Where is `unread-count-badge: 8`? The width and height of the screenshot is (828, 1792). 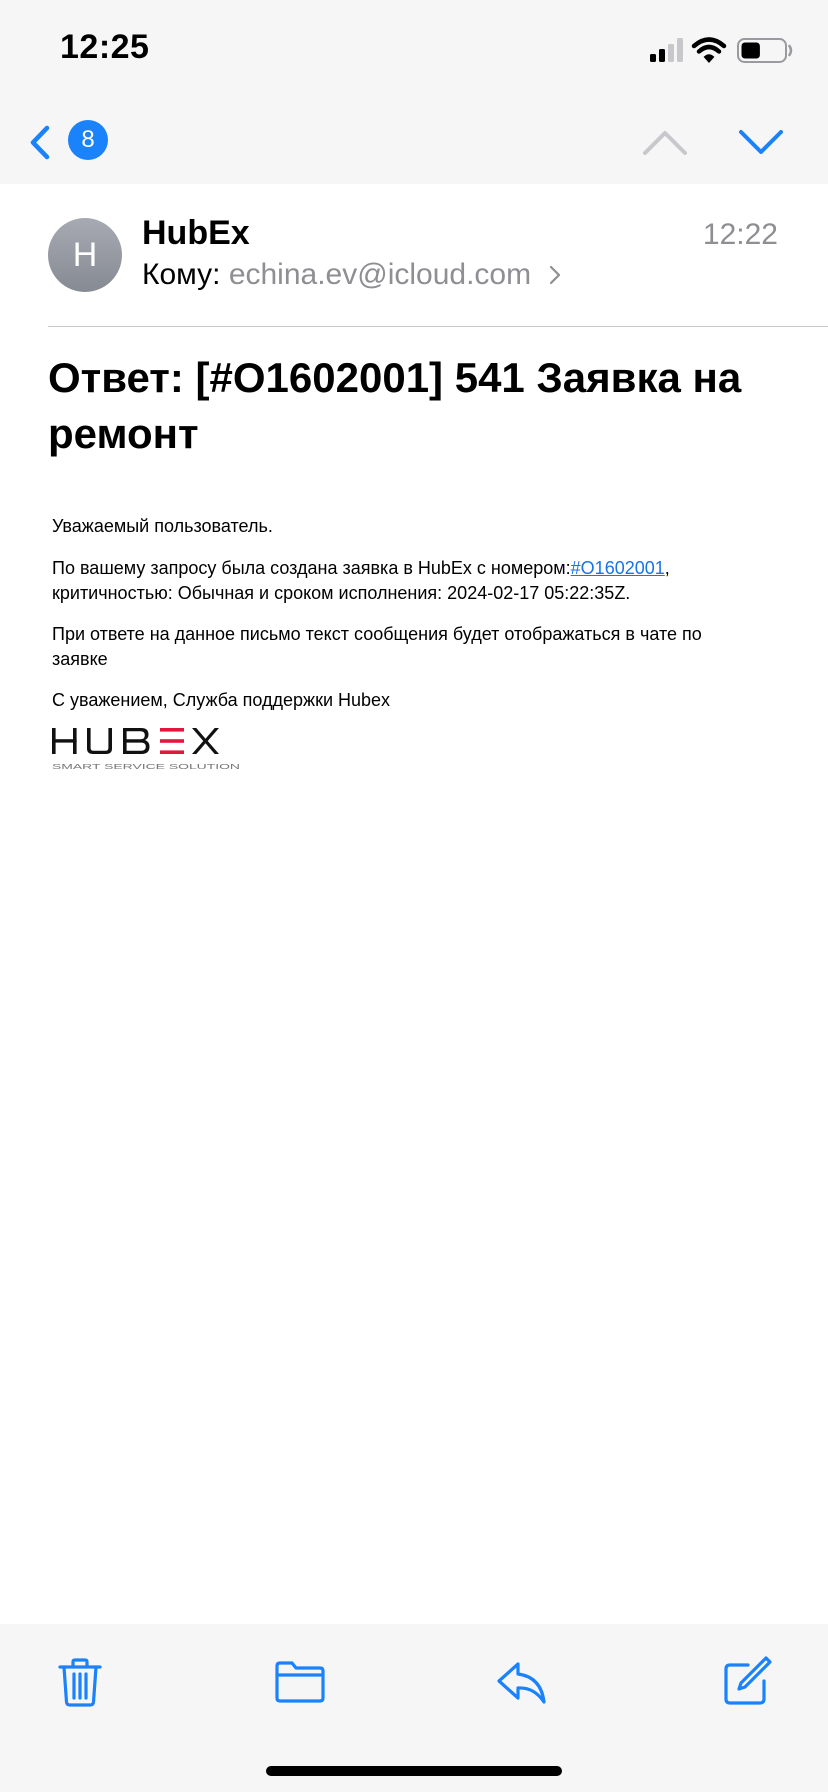
unread-count-badge: 8 is located at coordinates (88, 140).